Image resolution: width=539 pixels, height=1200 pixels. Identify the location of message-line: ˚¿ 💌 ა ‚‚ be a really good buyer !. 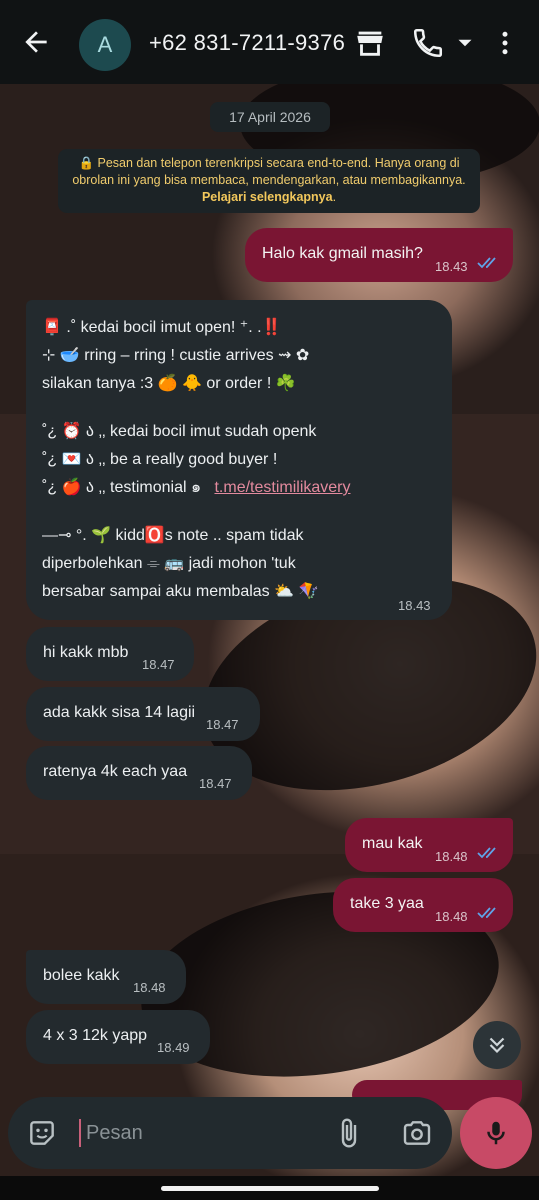
(160, 459).